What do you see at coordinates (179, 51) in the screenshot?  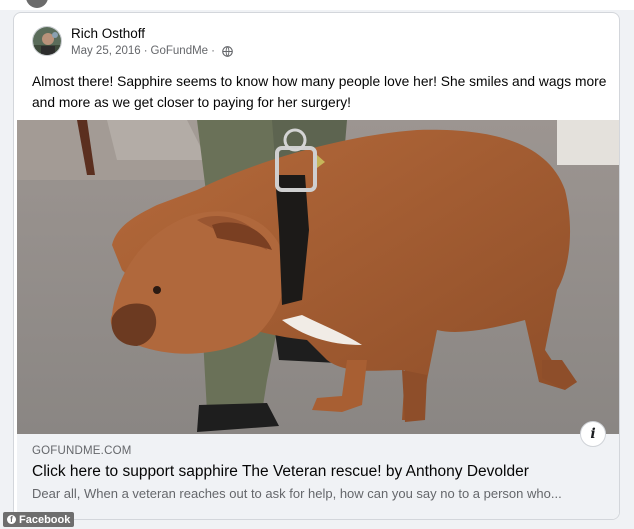 I see `post-source: GoFundMe` at bounding box center [179, 51].